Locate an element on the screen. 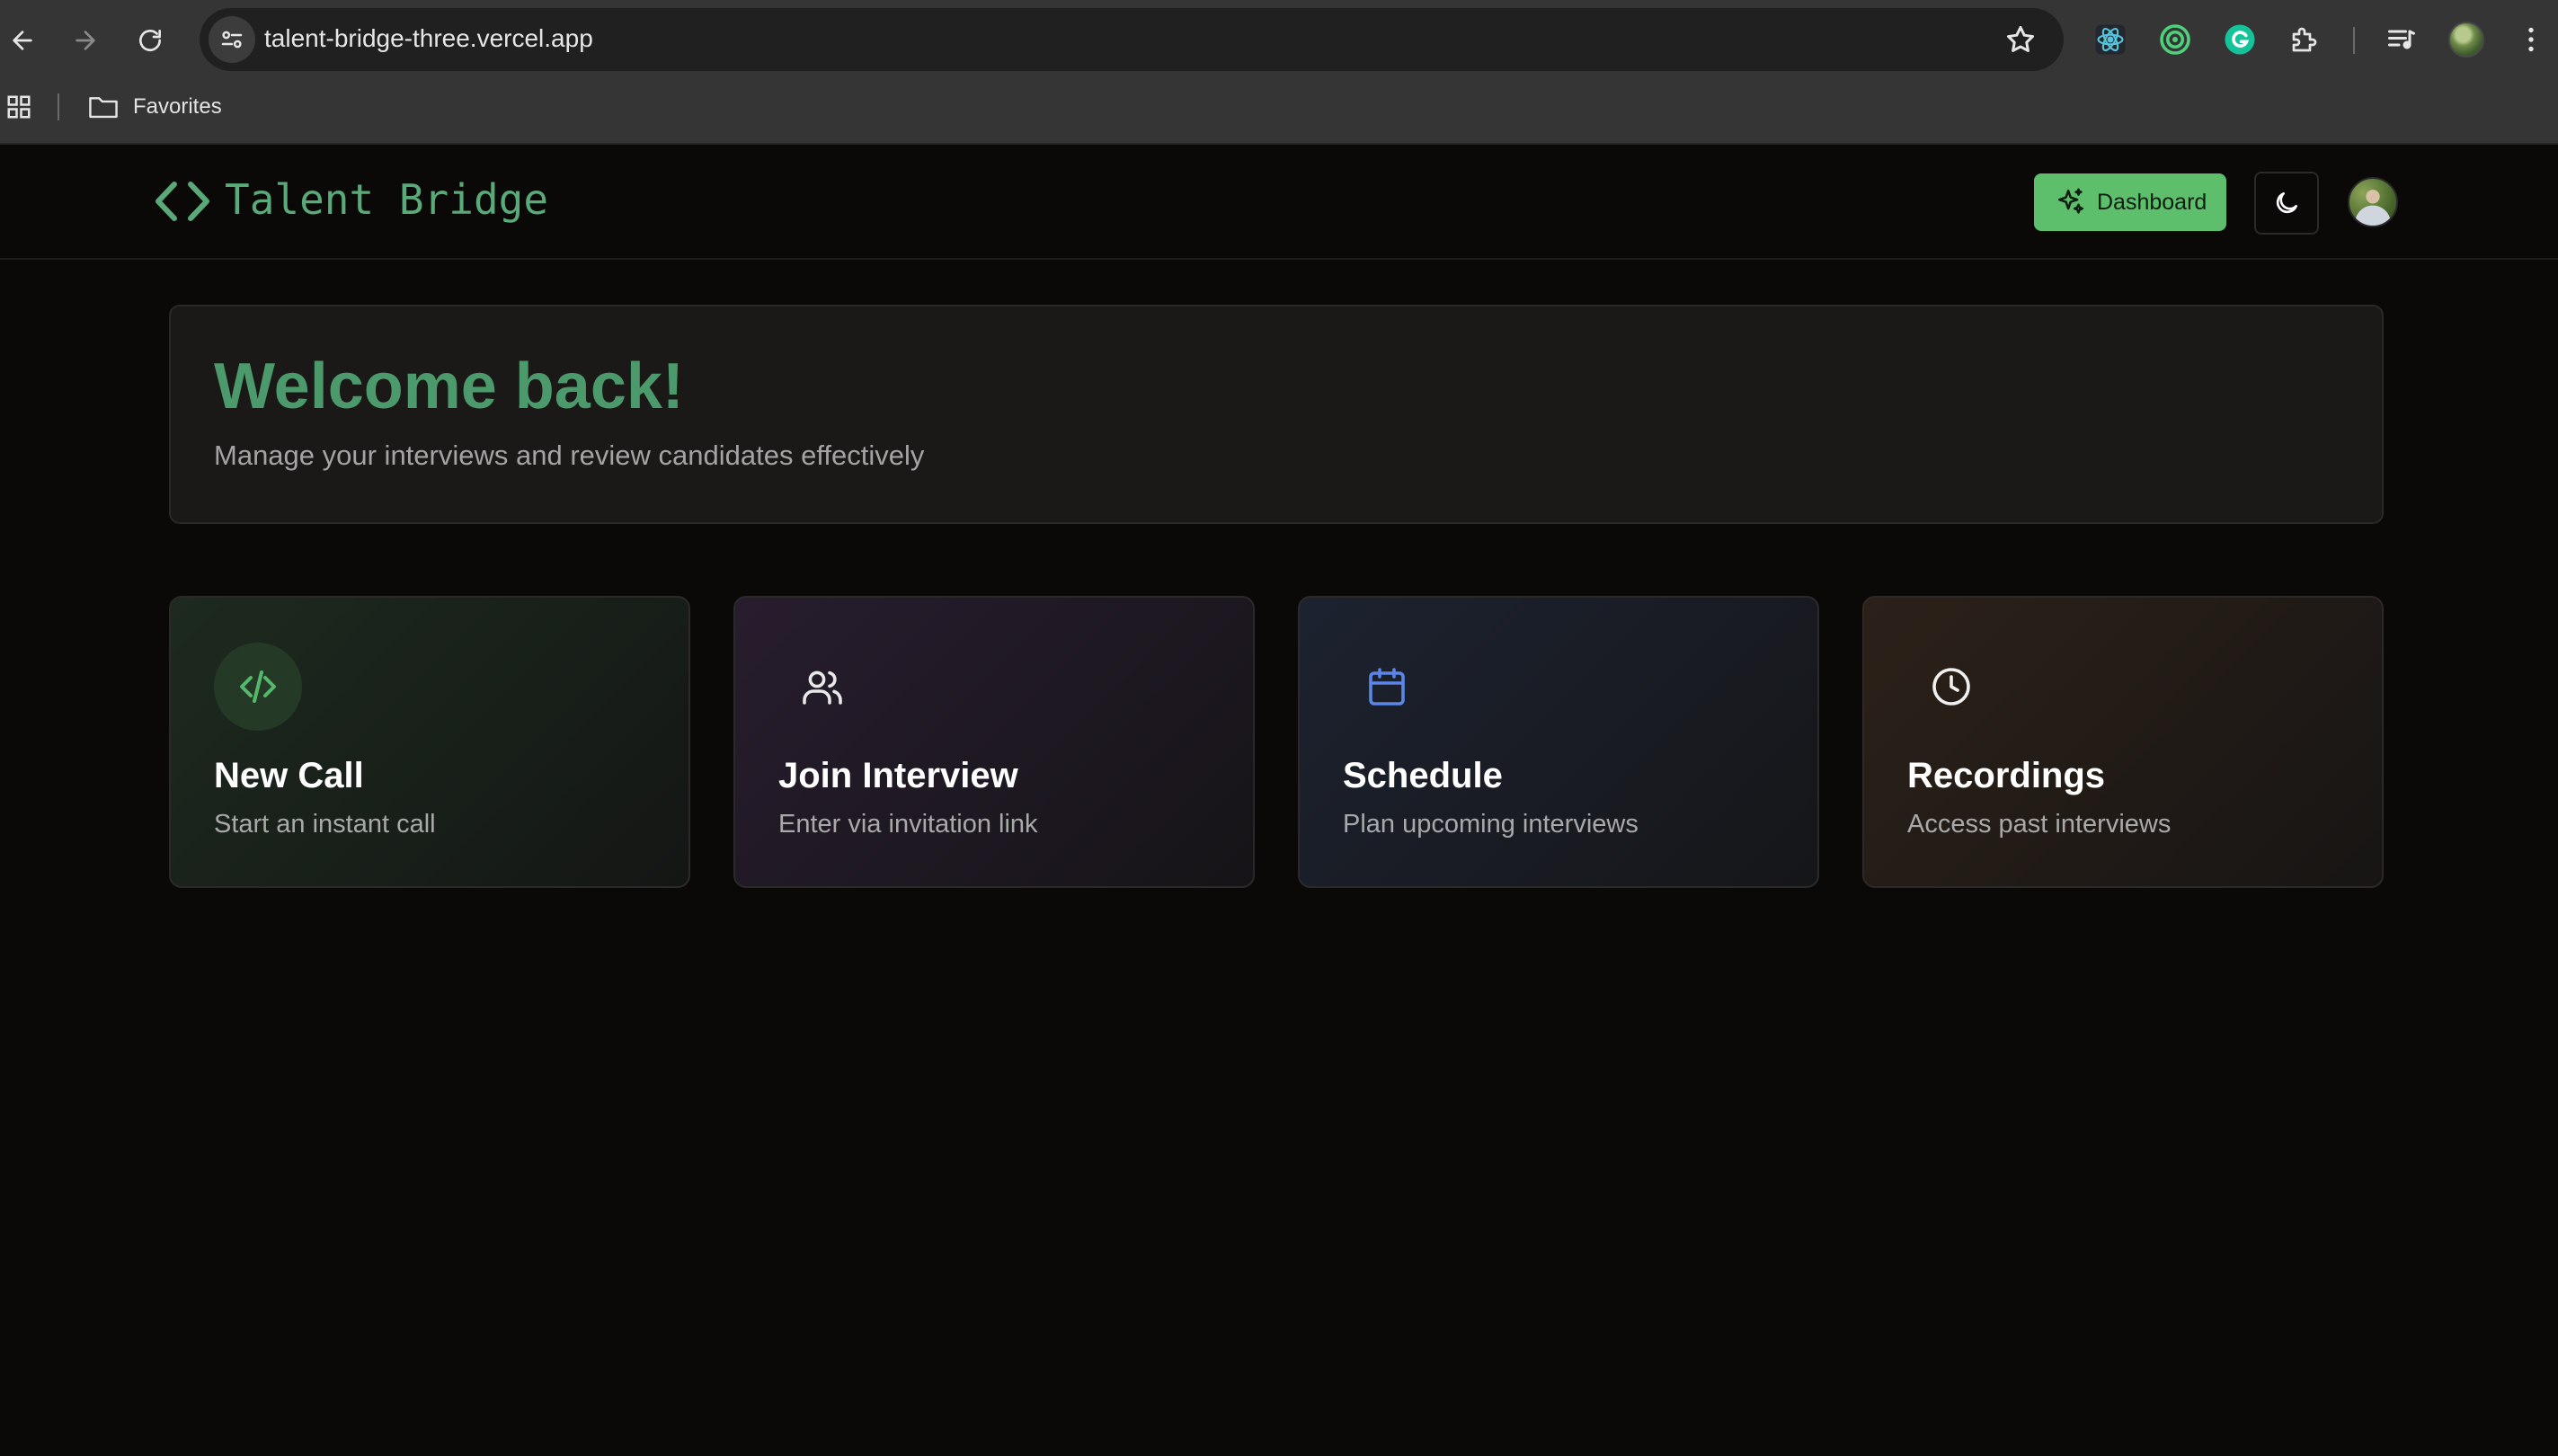 The image size is (2558, 1456). action-card-join-interview: Join Interview Enter via invitation link is located at coordinates (994, 742).